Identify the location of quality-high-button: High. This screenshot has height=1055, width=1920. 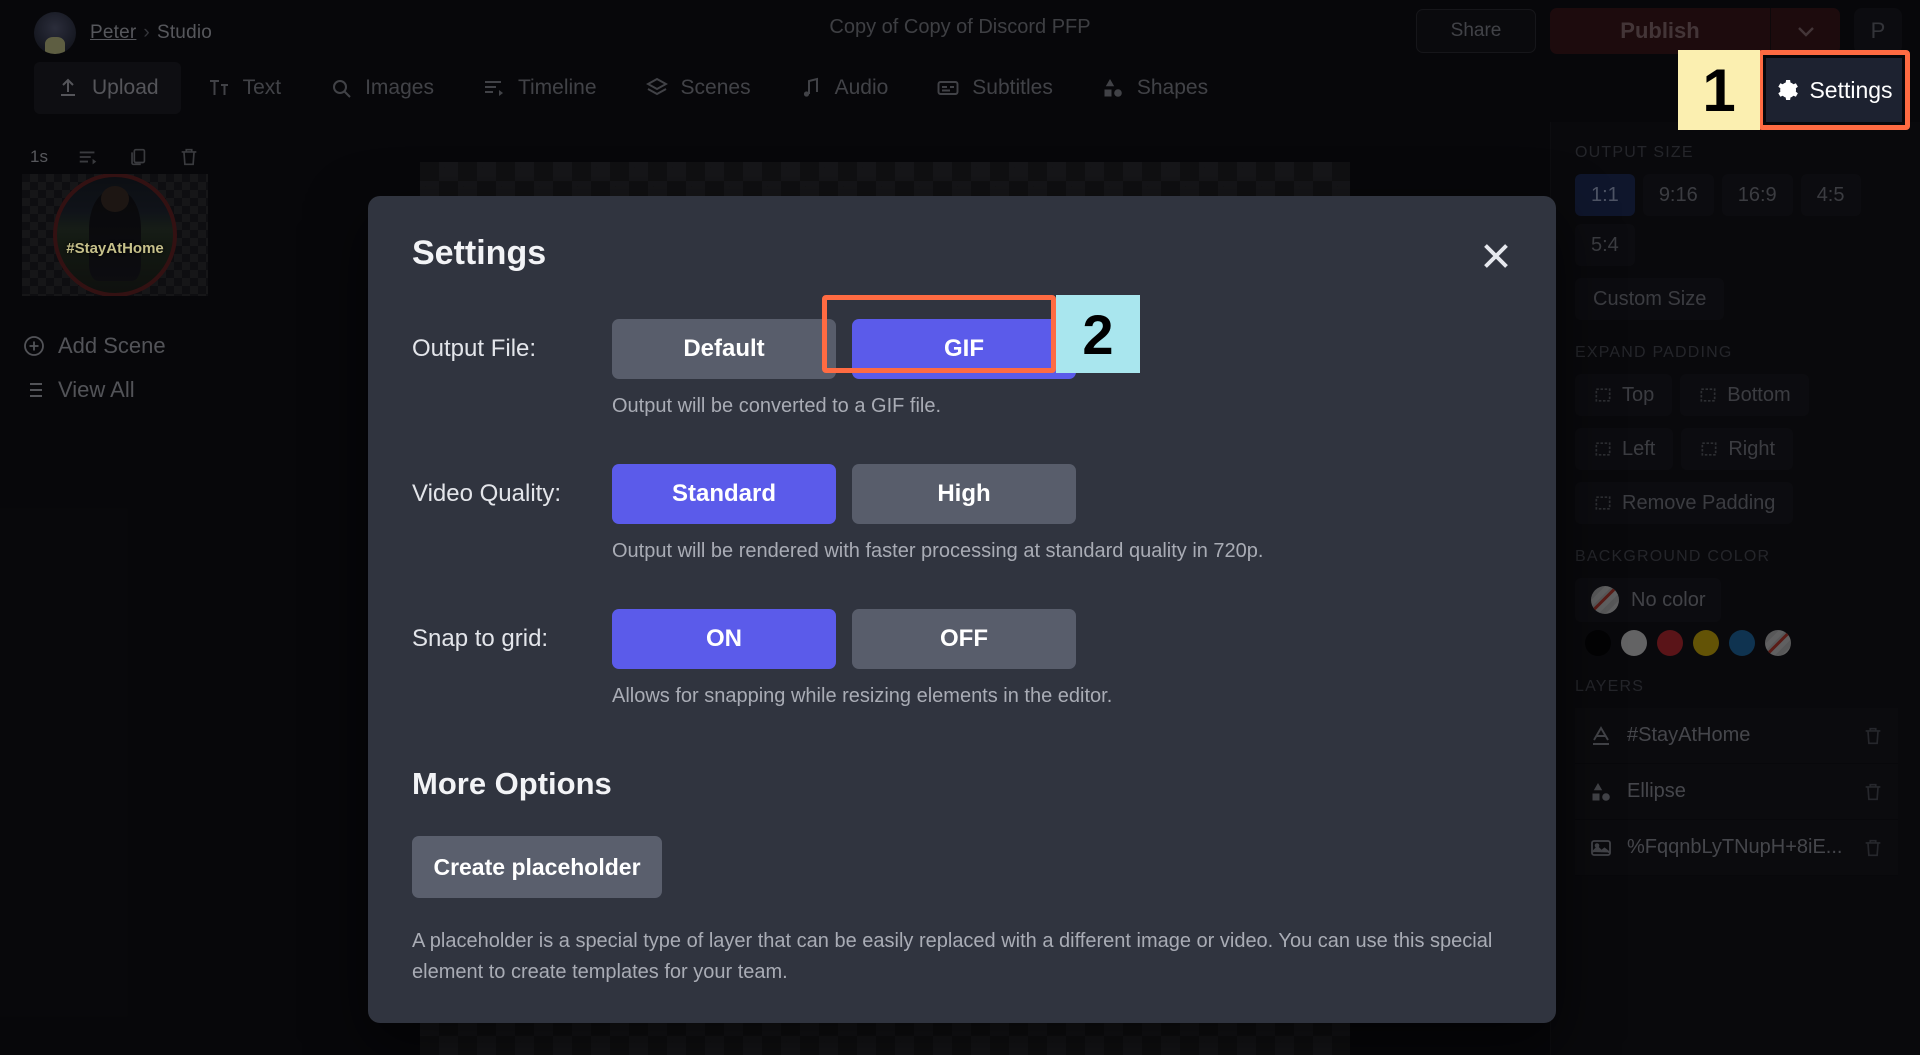
(964, 494).